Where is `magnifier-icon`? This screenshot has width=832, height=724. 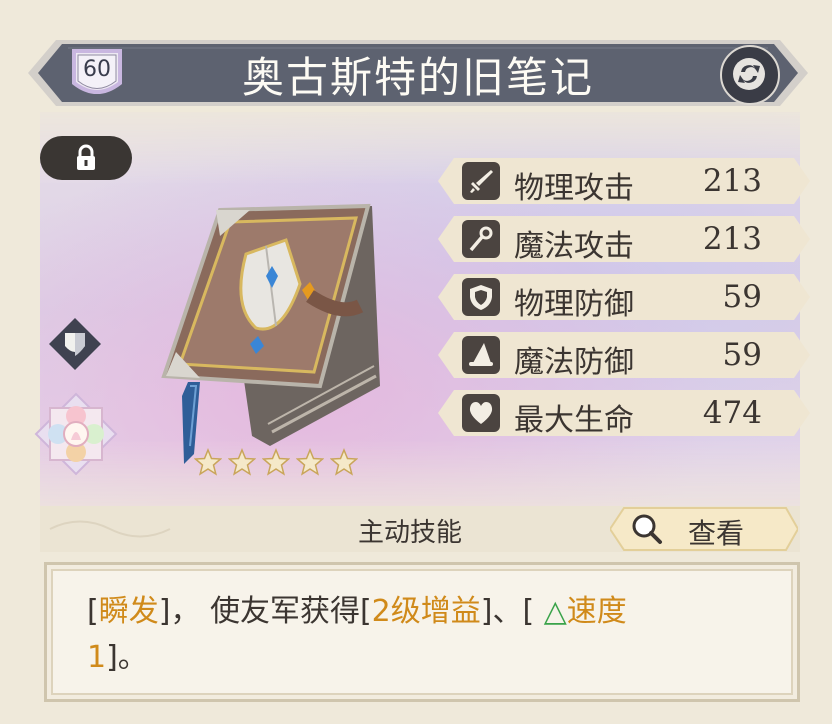
magnifier-icon is located at coordinates (647, 529).